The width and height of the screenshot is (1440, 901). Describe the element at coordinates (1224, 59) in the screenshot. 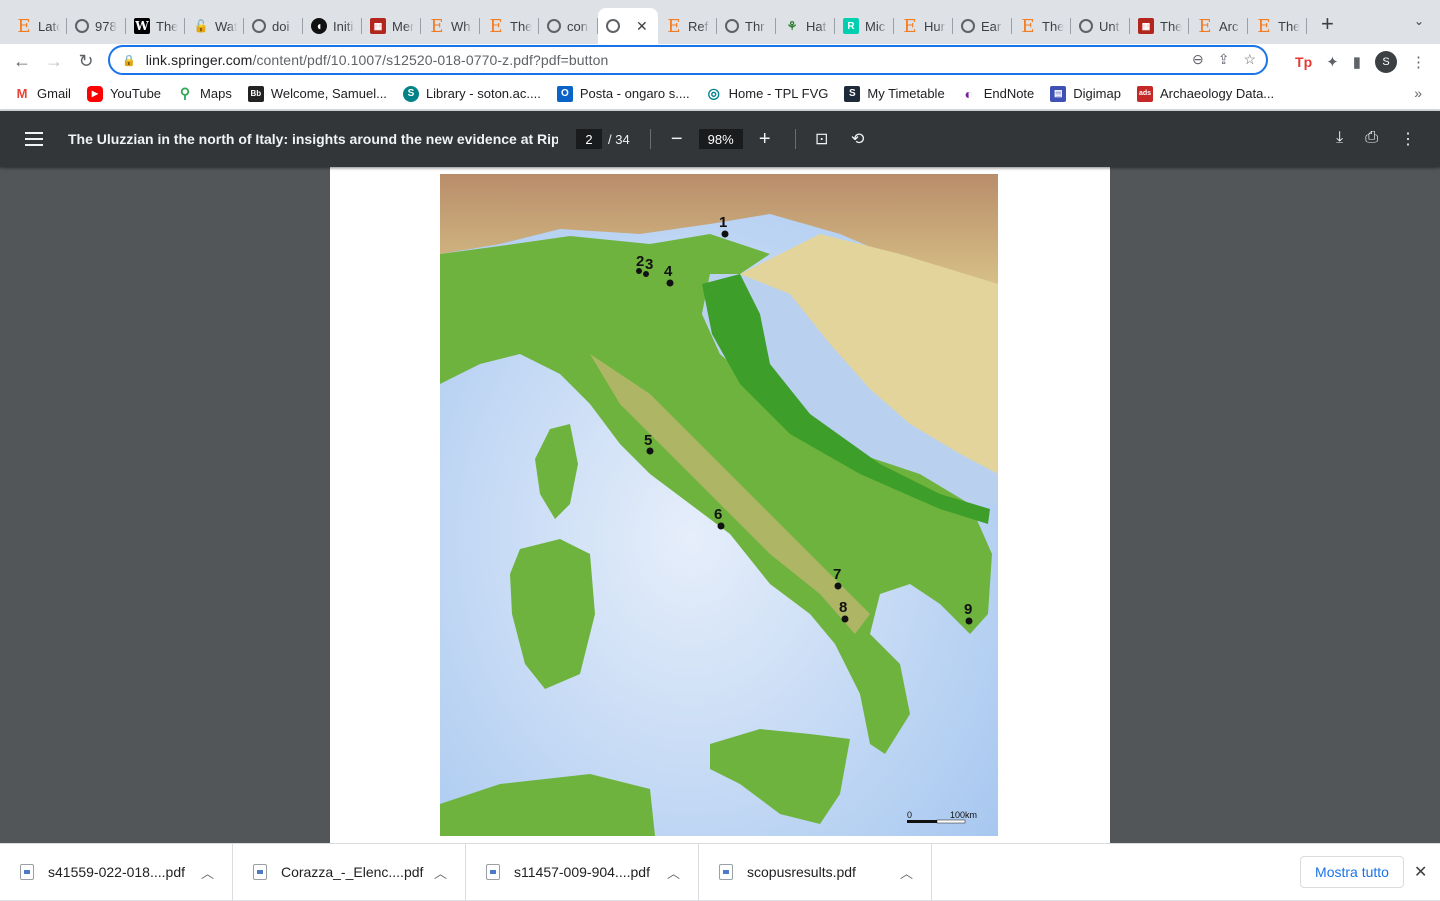

I see `share-icon: ⇪` at that location.